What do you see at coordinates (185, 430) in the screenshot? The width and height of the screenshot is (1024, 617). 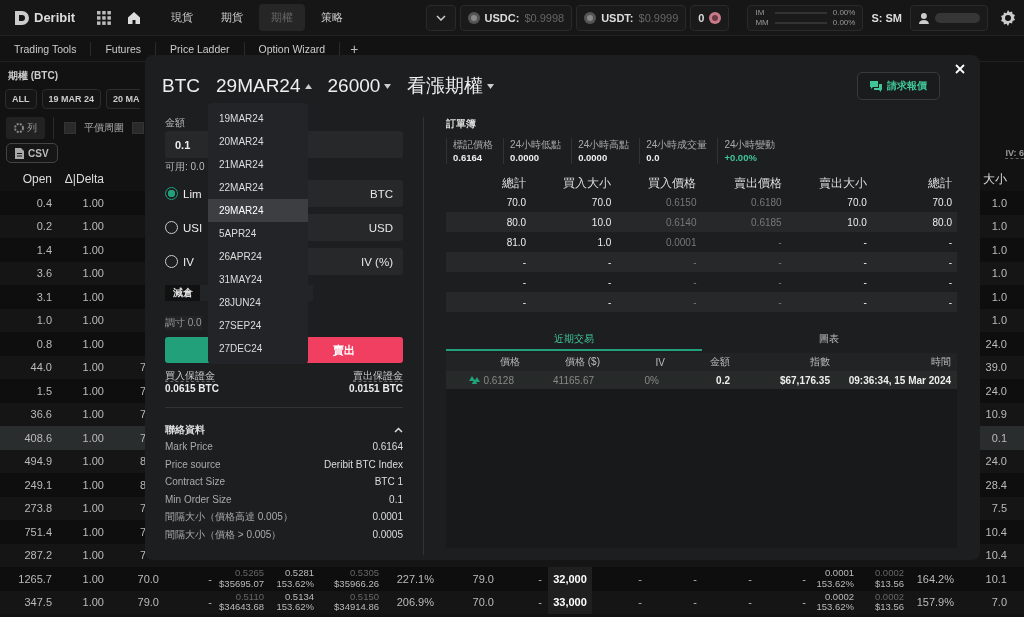 I see `section-title: 聯絡資料` at bounding box center [185, 430].